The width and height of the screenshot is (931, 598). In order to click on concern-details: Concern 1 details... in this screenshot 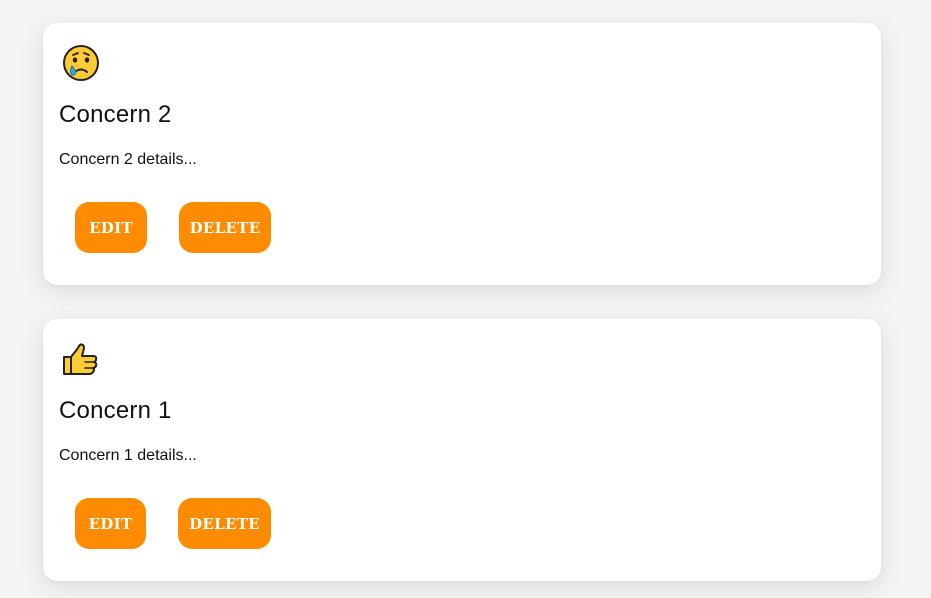, I will do `click(128, 455)`.